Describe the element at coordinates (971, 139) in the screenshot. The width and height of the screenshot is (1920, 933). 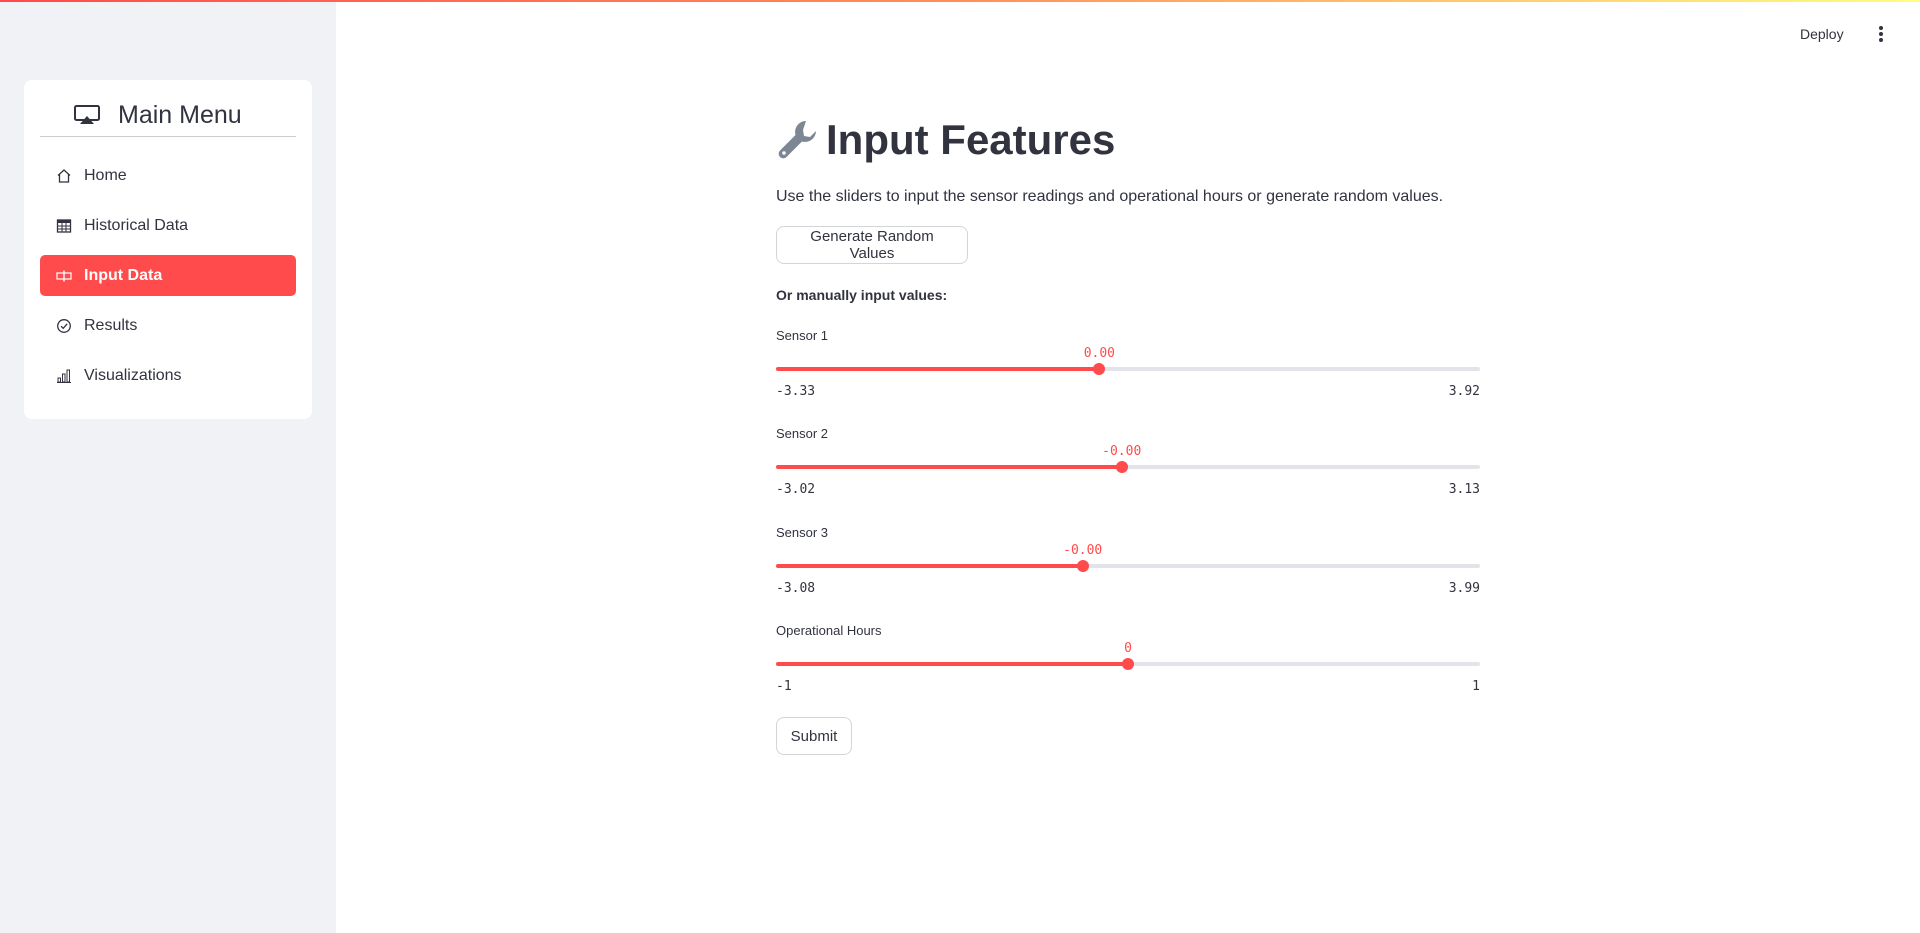
I see `page-title: Input Features` at that location.